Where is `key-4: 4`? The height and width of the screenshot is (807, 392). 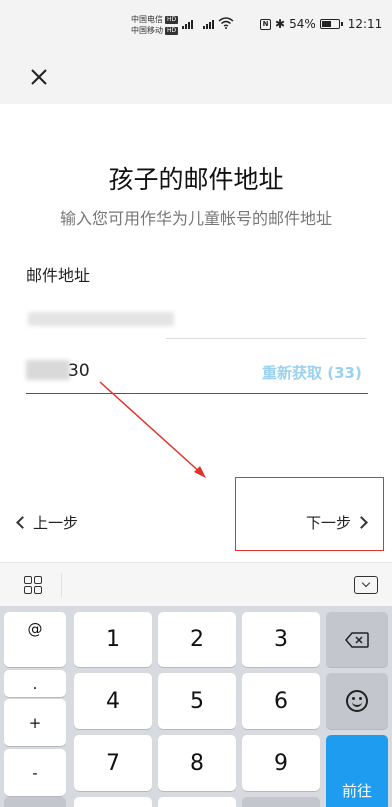
key-4: 4 is located at coordinates (113, 701).